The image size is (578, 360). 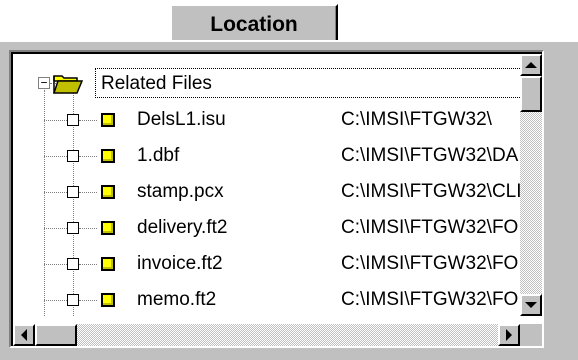 What do you see at coordinates (181, 119) in the screenshot?
I see `file-name: DelsL1.isu` at bounding box center [181, 119].